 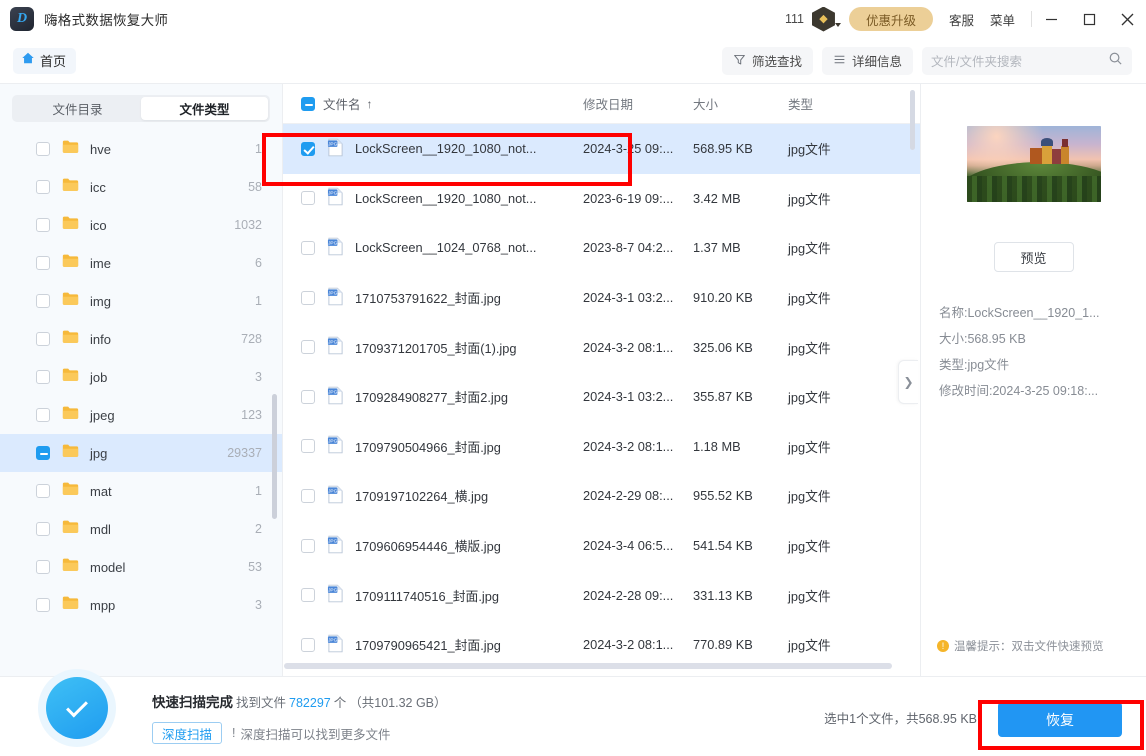 I want to click on details-button: 详细信息, so click(x=867, y=60).